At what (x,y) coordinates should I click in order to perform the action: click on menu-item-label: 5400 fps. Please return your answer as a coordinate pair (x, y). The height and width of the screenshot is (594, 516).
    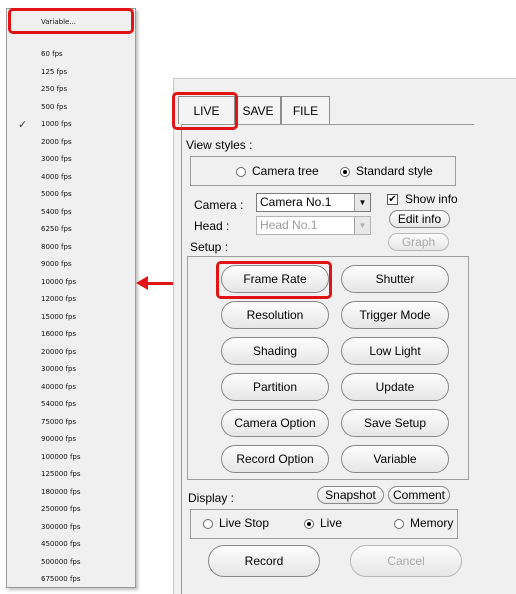
    Looking at the image, I should click on (56, 211).